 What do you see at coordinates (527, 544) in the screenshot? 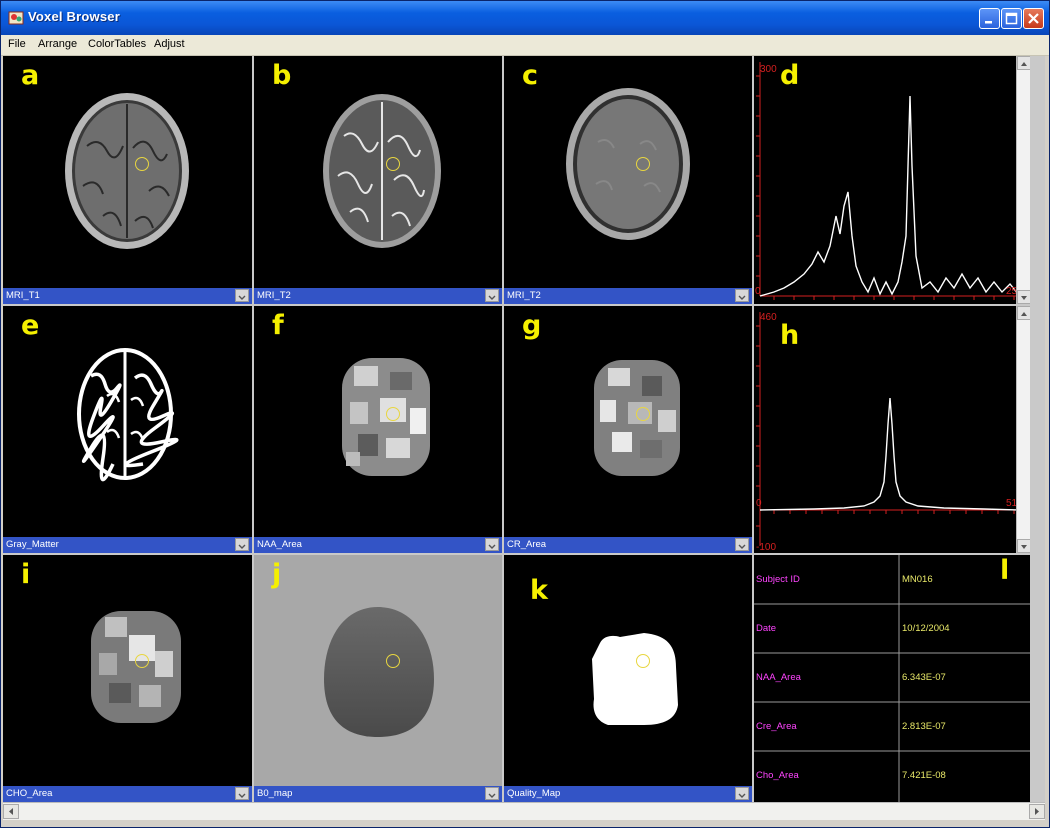
I see `panel-map-label: CR_Area` at bounding box center [527, 544].